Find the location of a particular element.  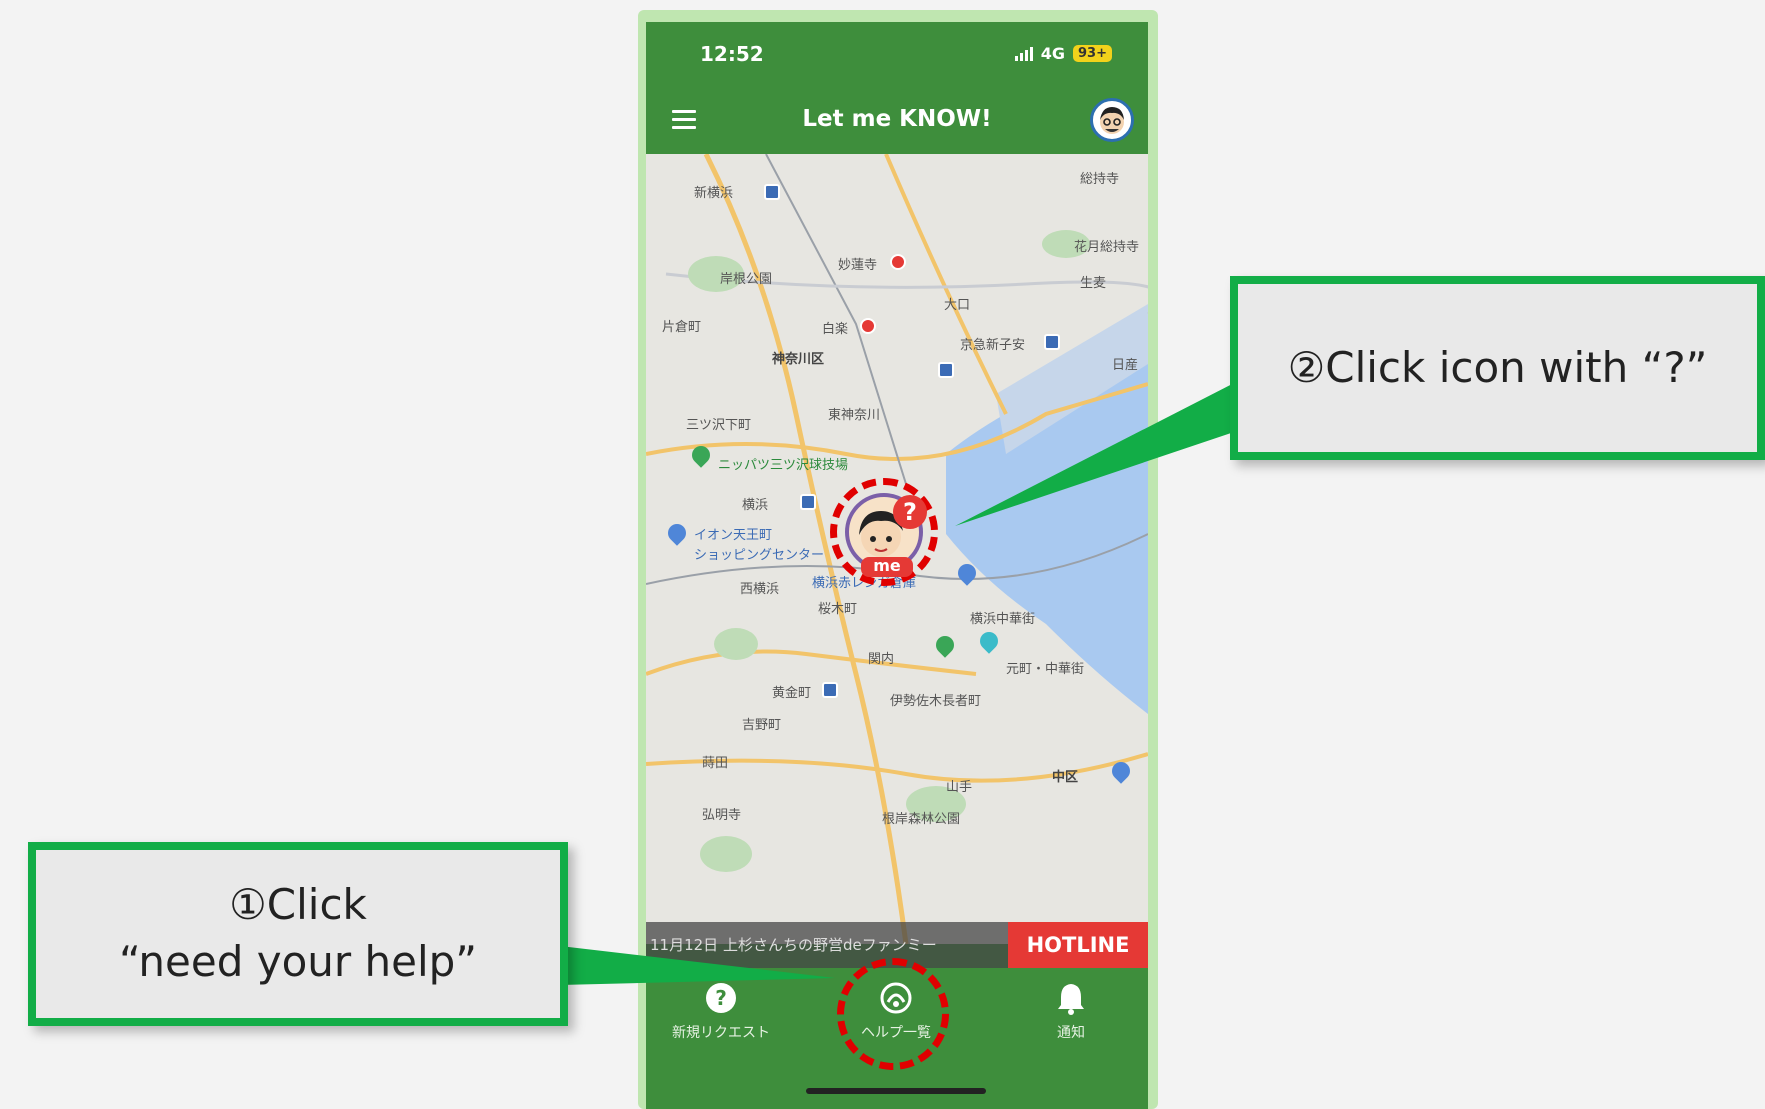

callout-step1-pointer is located at coordinates (697, 965).